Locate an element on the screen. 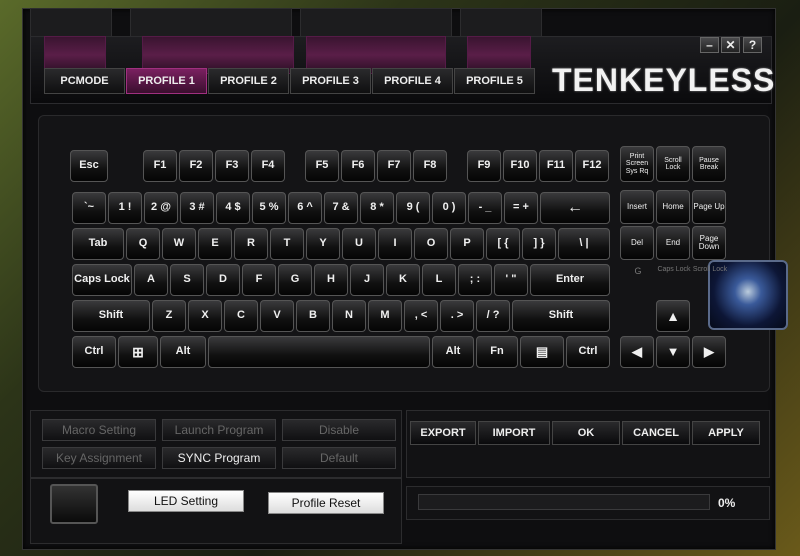  launch-program-button: Launch Program is located at coordinates (219, 430).